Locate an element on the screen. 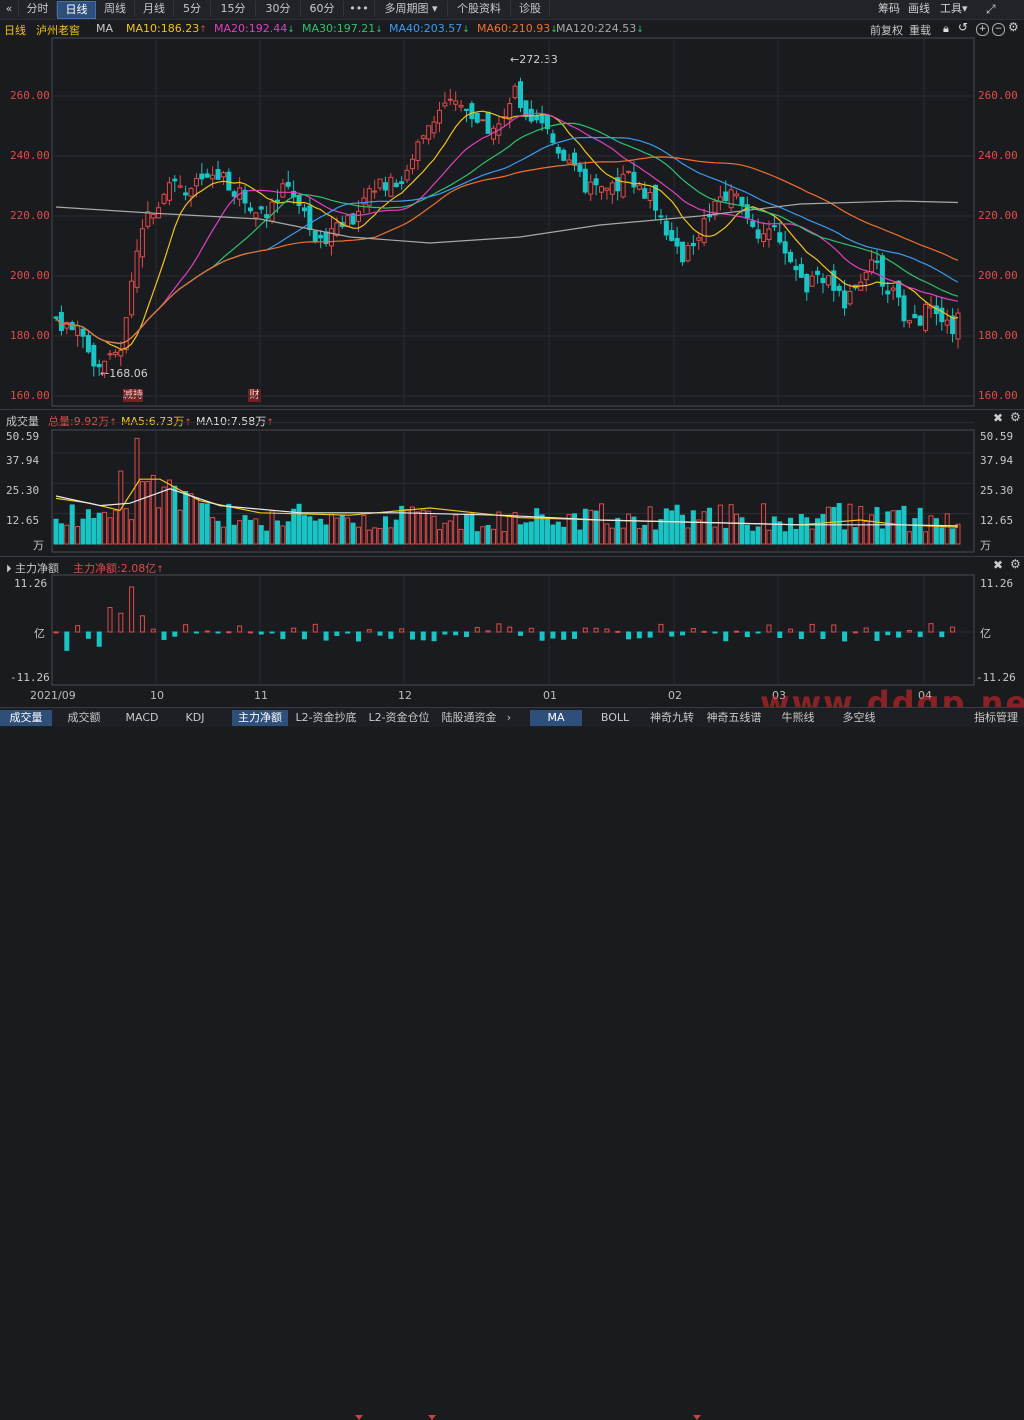 The height and width of the screenshot is (1420, 1024). tab-volume: 成交量 is located at coordinates (26, 718).